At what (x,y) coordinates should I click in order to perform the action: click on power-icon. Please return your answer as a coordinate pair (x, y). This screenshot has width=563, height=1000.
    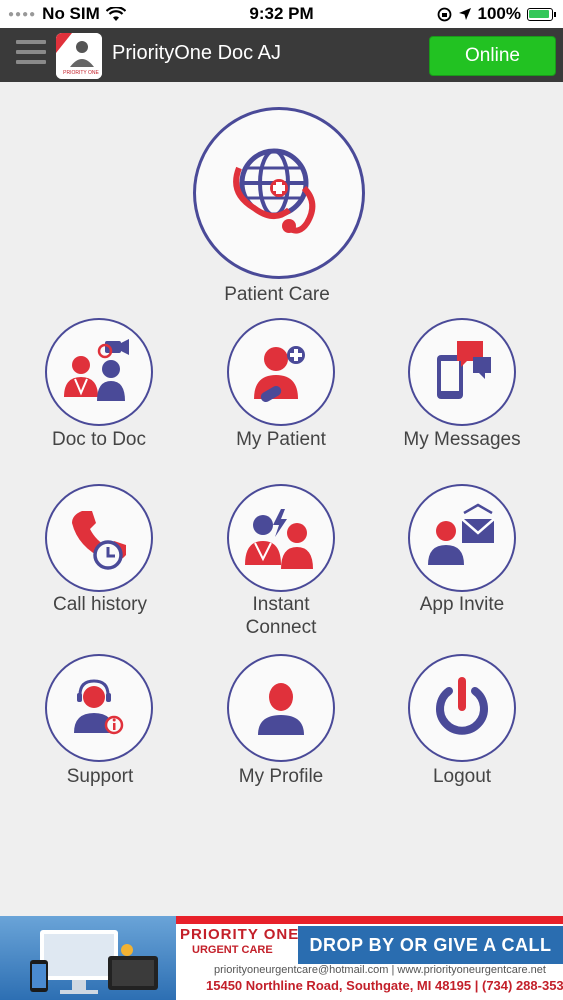
    Looking at the image, I should click on (462, 706).